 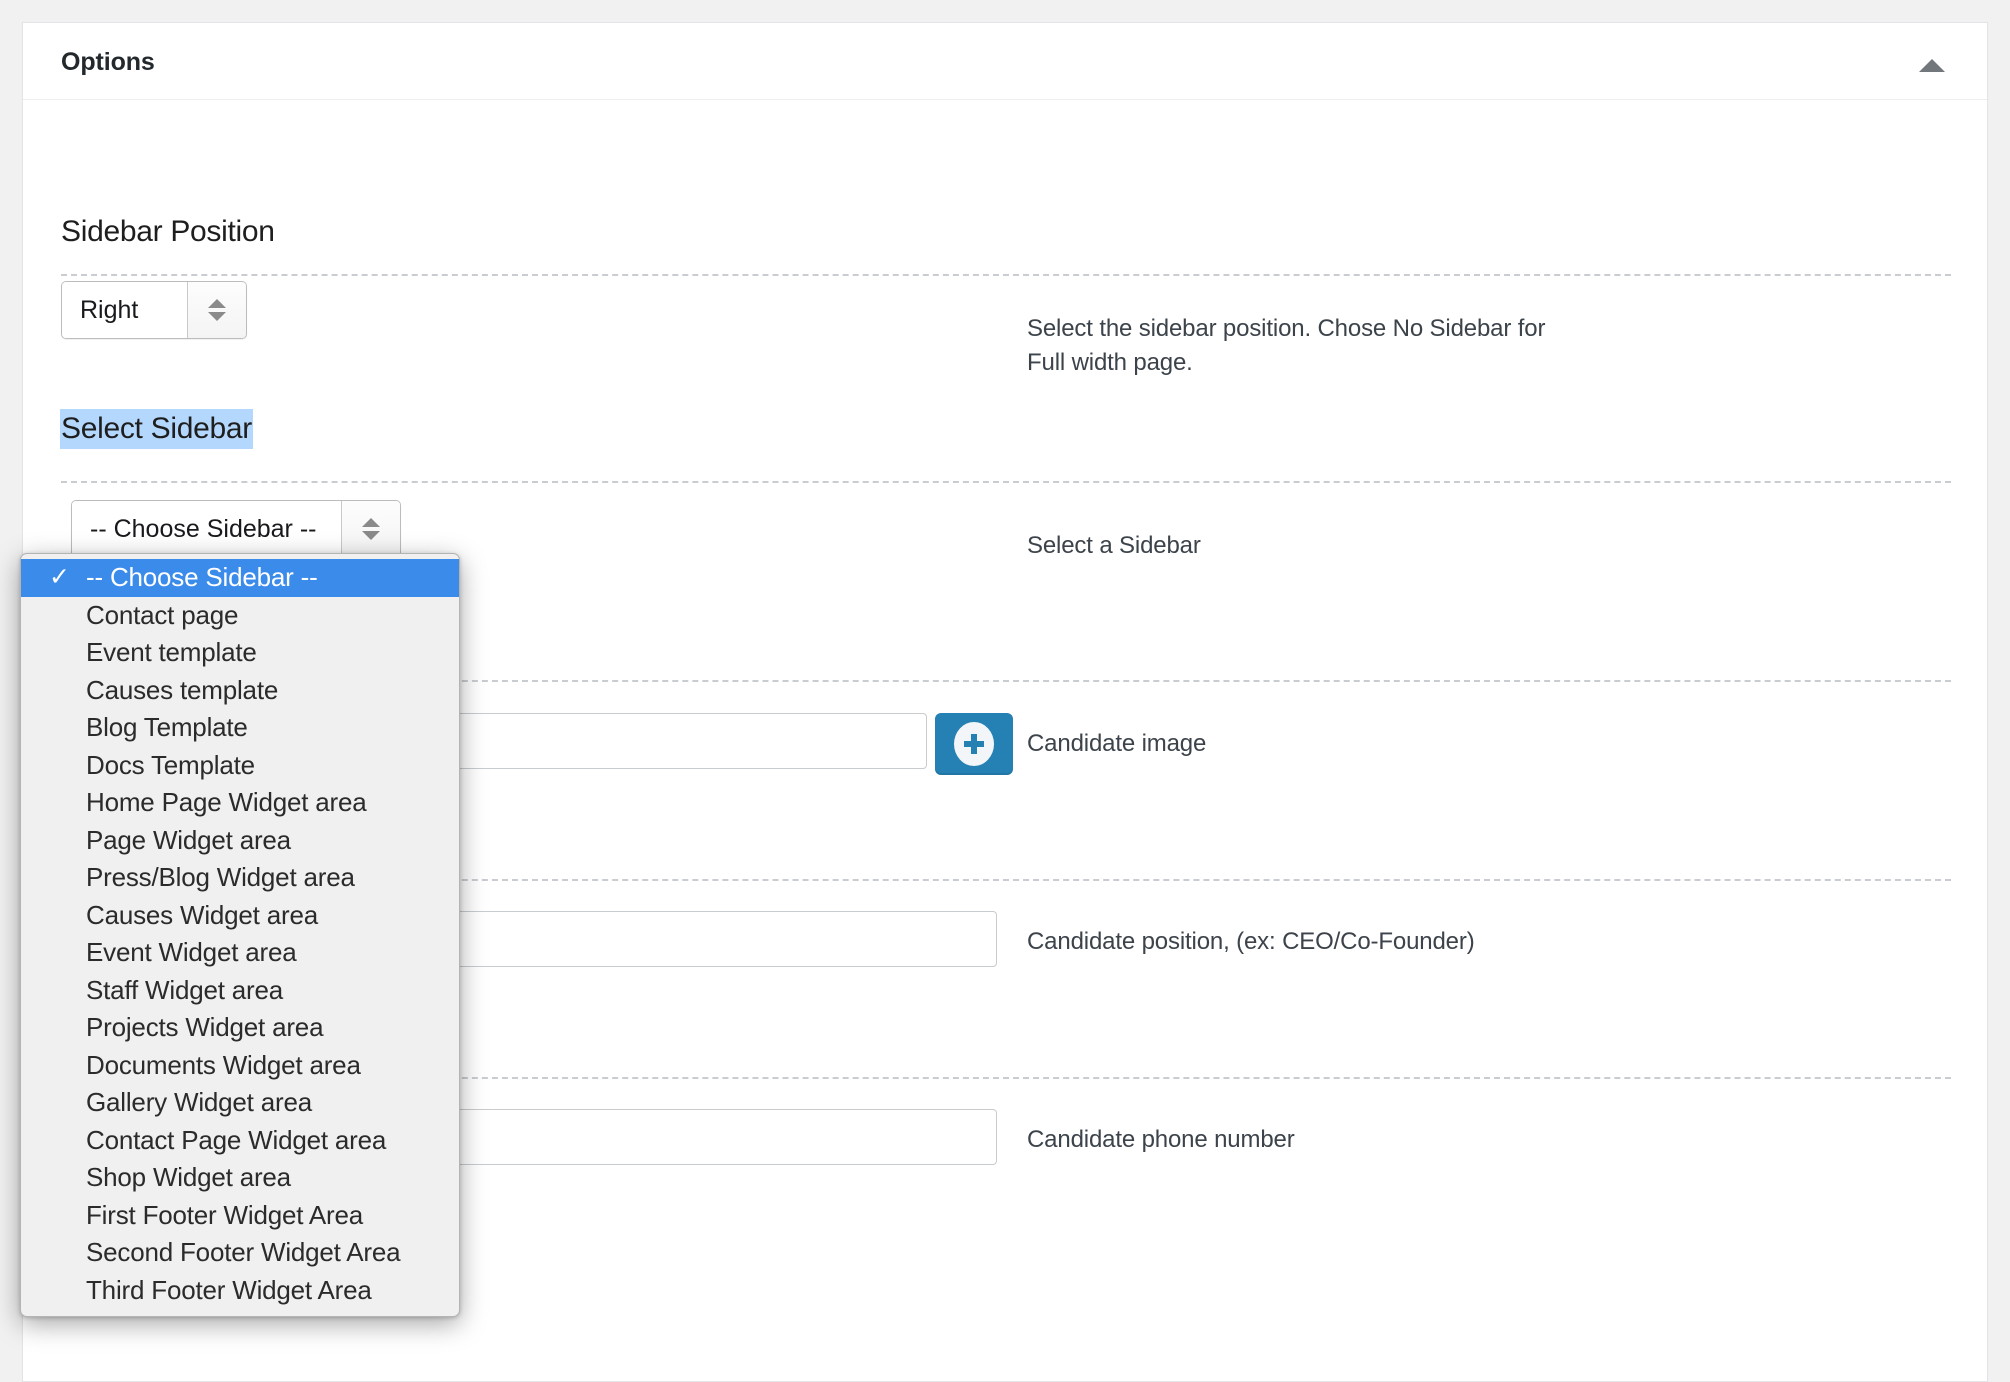 I want to click on dropdown-option: Blog Template, so click(x=240, y=728).